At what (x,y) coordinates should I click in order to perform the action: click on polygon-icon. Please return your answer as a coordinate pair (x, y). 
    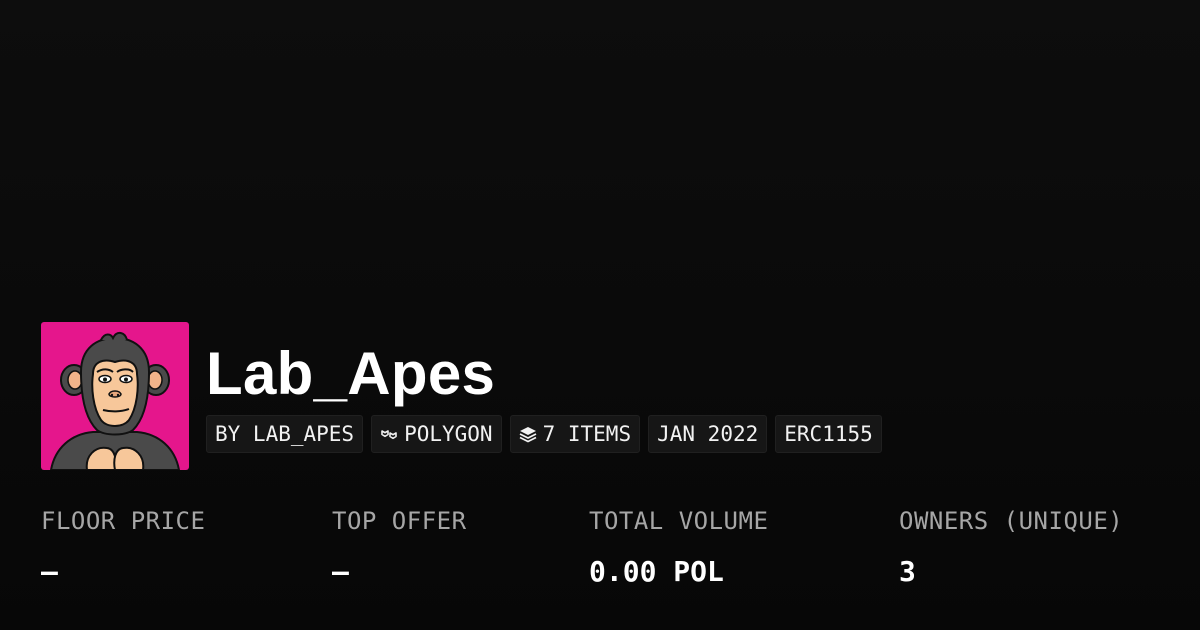
    Looking at the image, I should click on (389, 434).